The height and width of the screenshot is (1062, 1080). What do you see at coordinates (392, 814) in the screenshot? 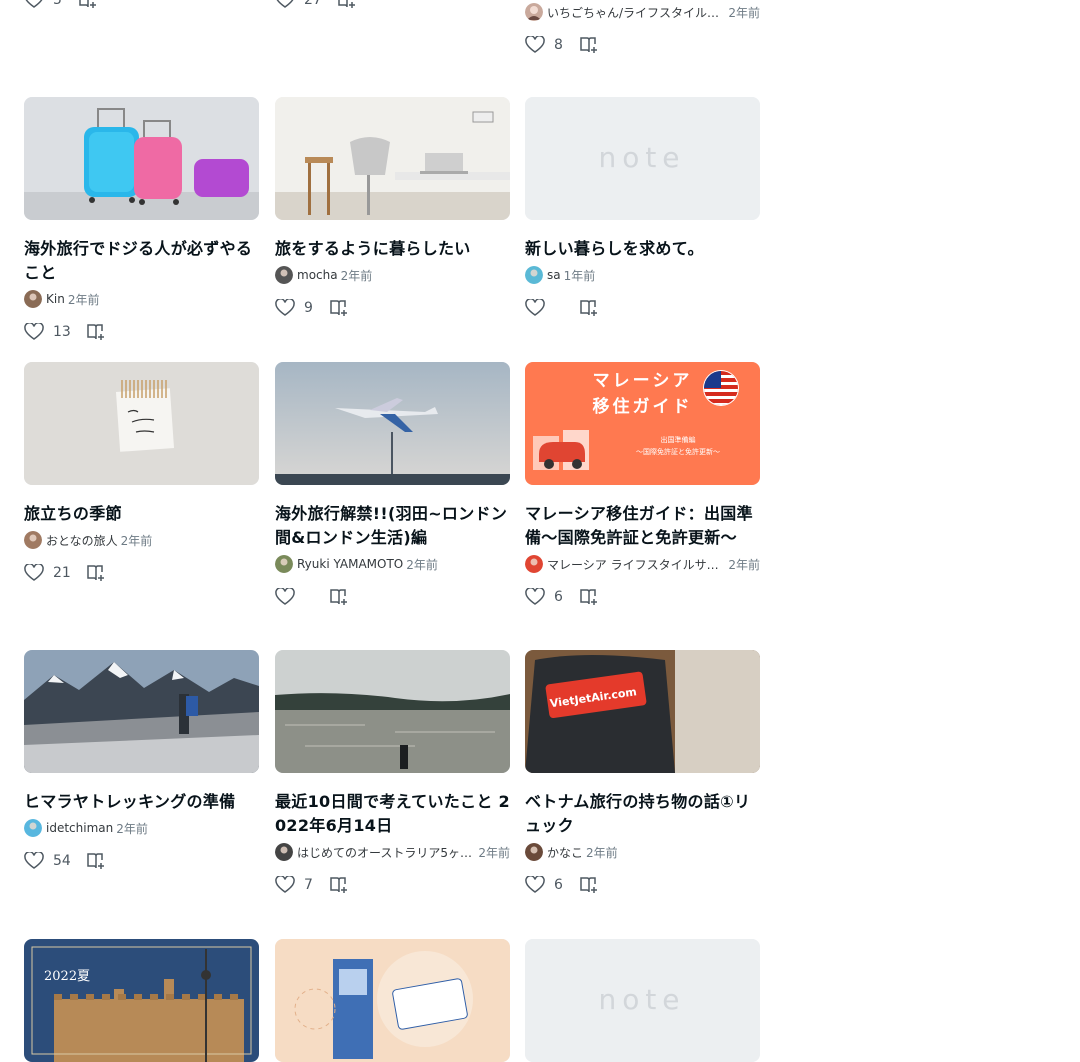
I see `article-title: 最近10日間で考えていたこと 2022年6月14日` at bounding box center [392, 814].